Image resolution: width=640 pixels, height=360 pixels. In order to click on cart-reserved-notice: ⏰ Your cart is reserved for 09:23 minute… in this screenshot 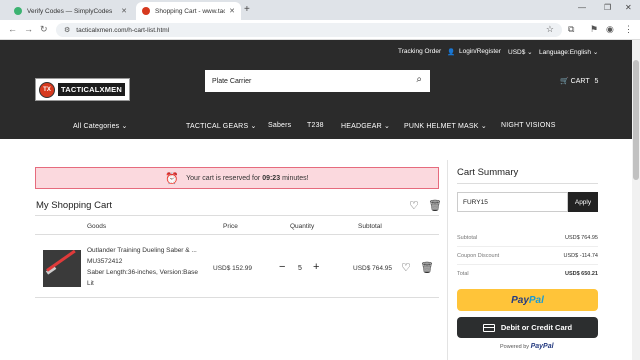, I will do `click(237, 178)`.